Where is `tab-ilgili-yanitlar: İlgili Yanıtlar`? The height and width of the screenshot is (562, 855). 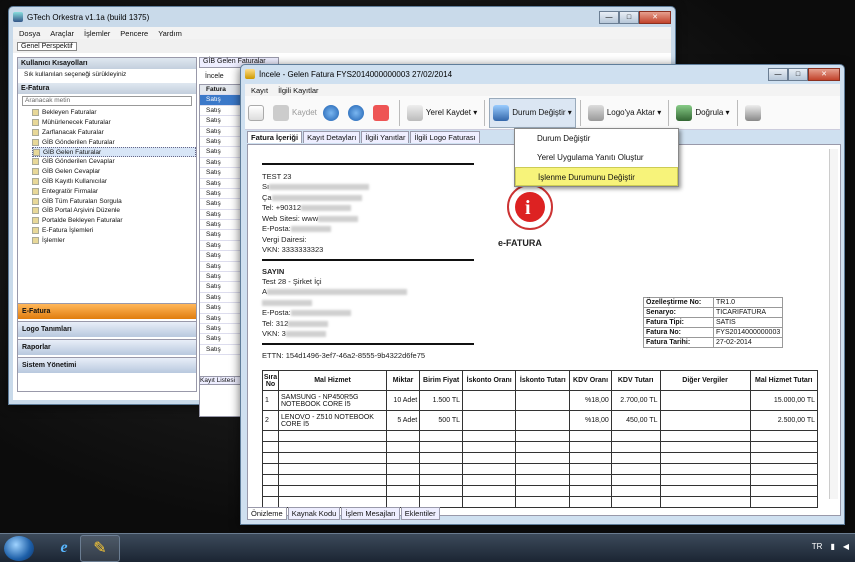 tab-ilgili-yanitlar: İlgili Yanıtlar is located at coordinates (385, 137).